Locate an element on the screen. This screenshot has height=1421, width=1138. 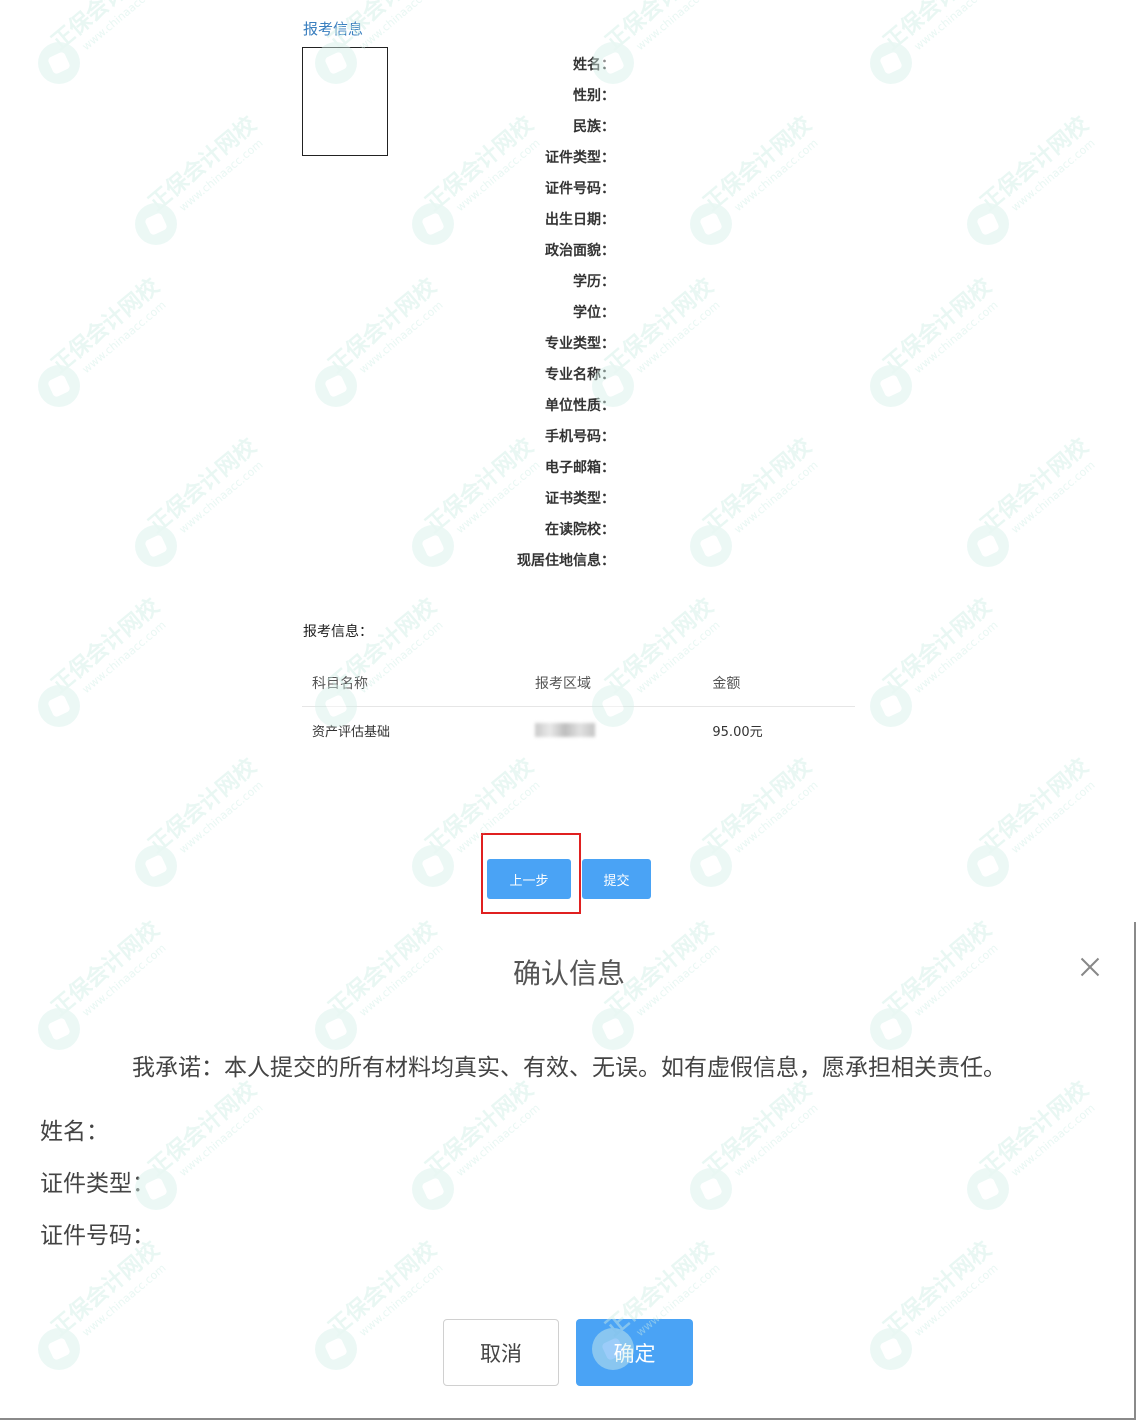
table-row: 资产评估基础 95.00元 is located at coordinates (578, 730).